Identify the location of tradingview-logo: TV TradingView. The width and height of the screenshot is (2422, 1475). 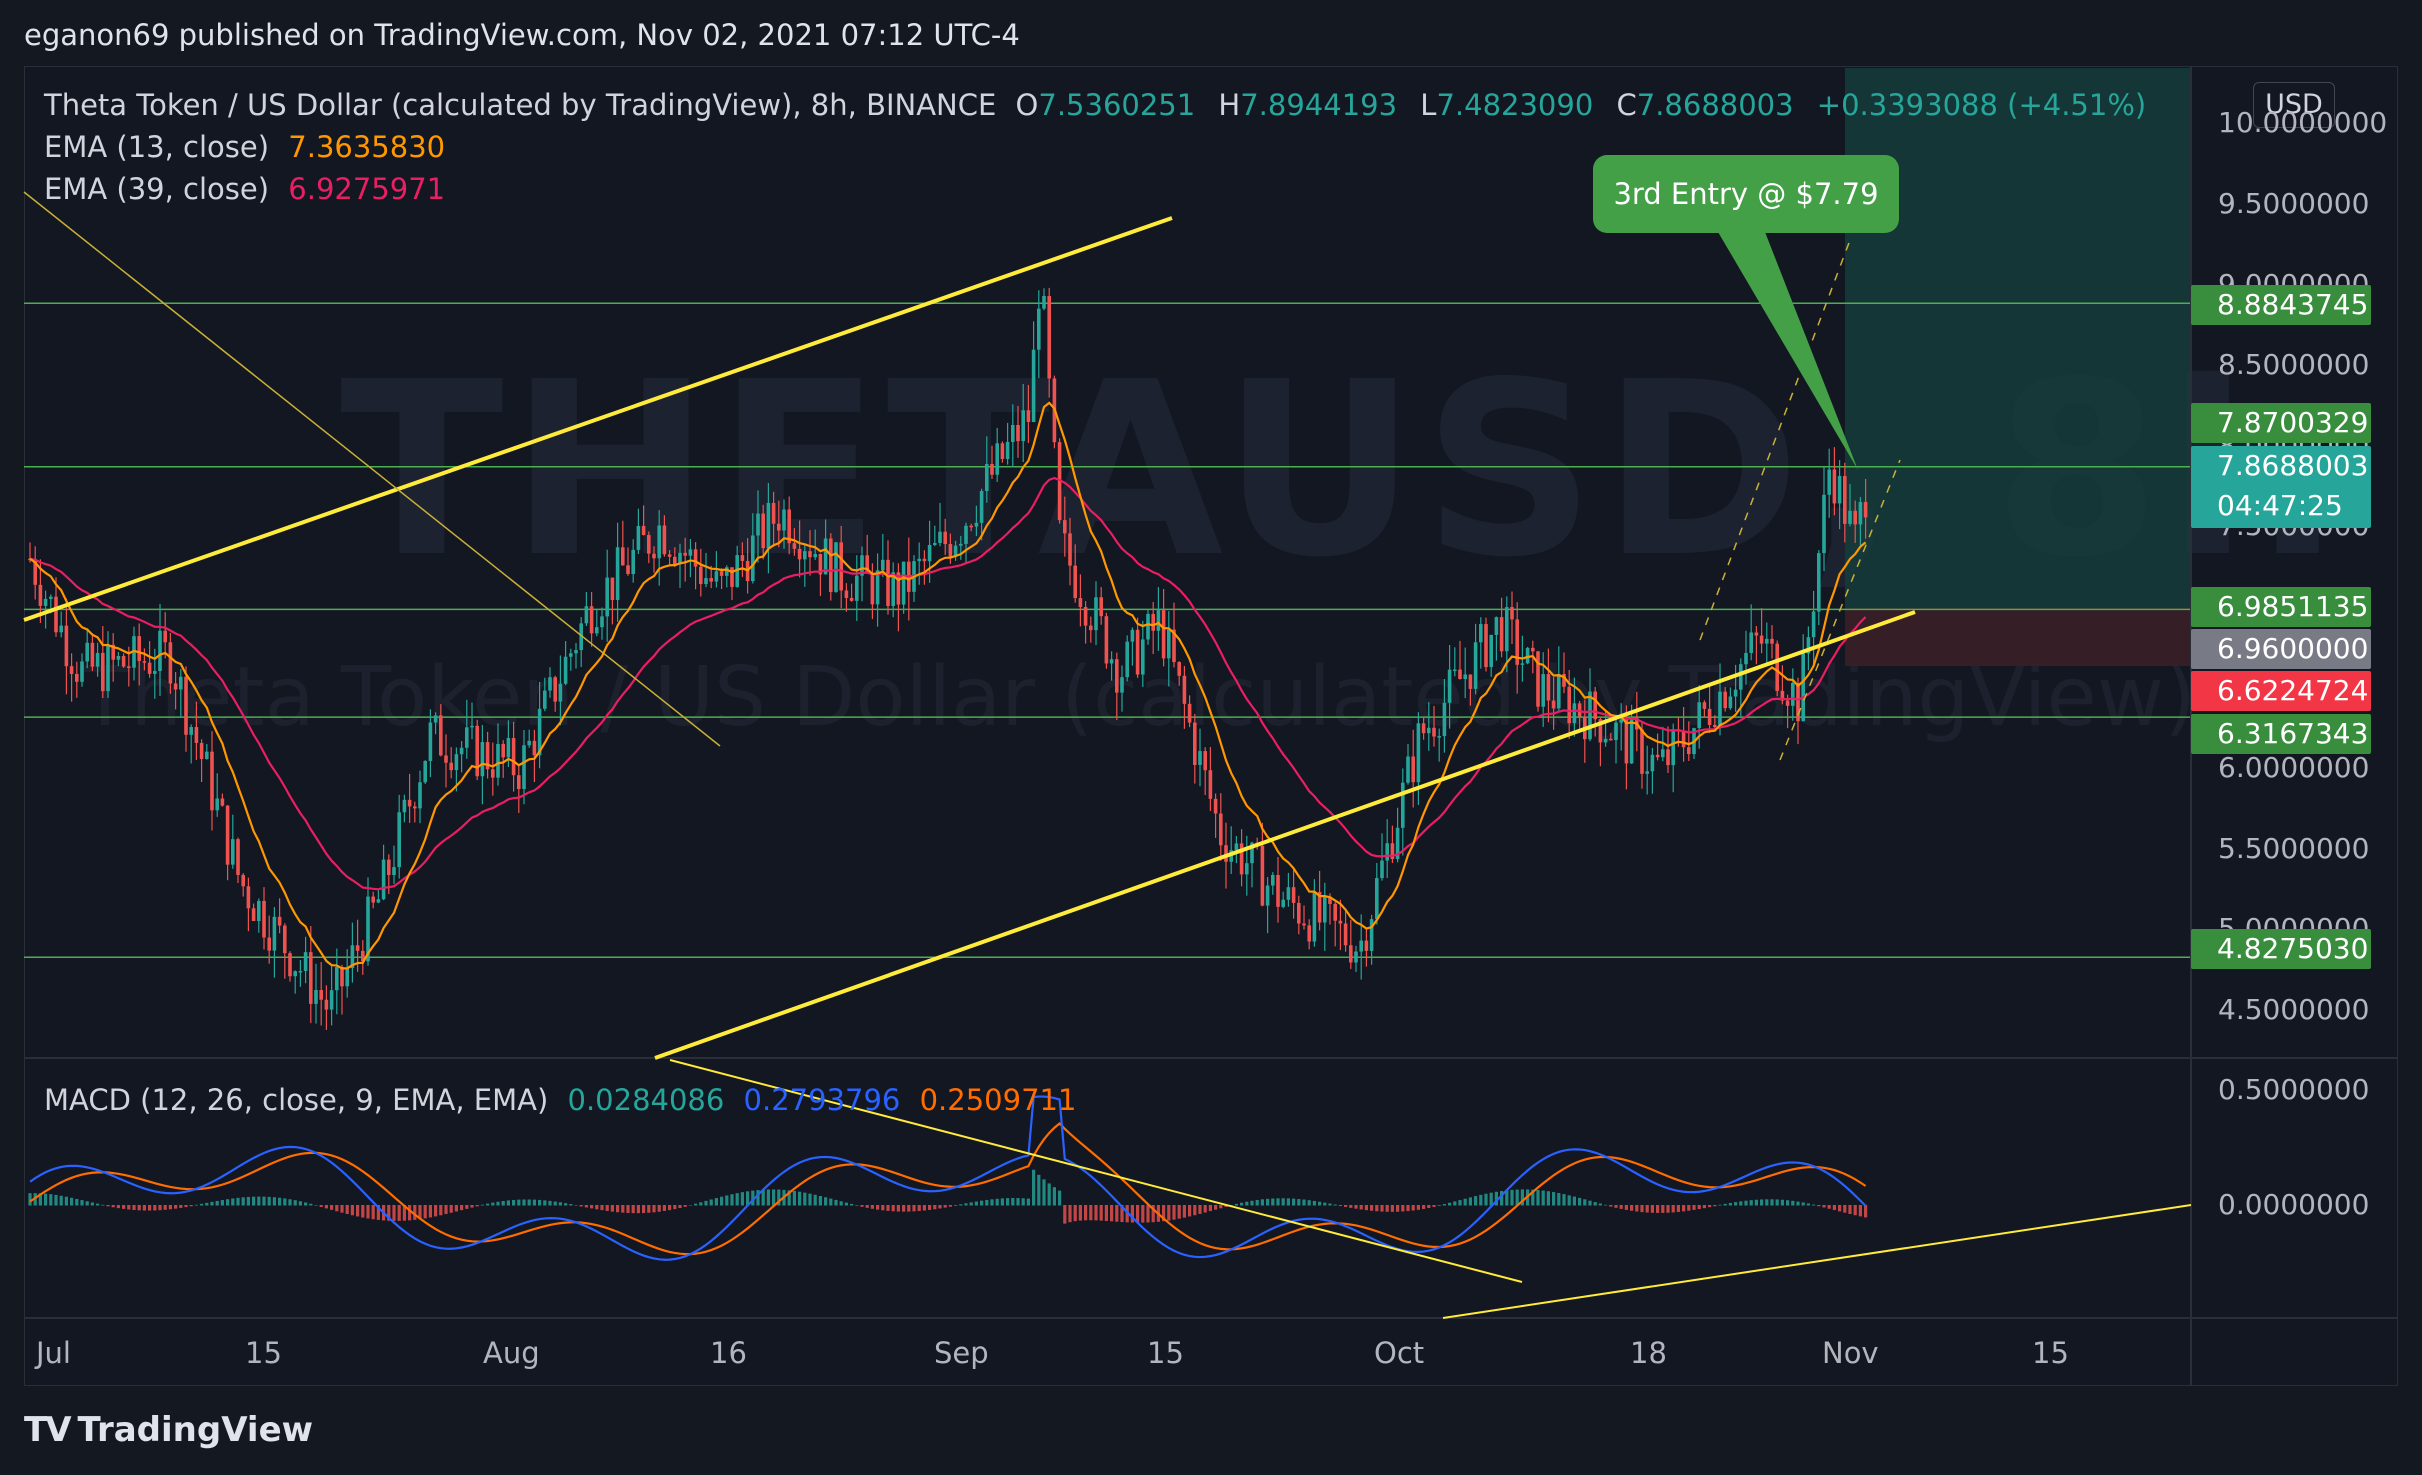
(168, 1430).